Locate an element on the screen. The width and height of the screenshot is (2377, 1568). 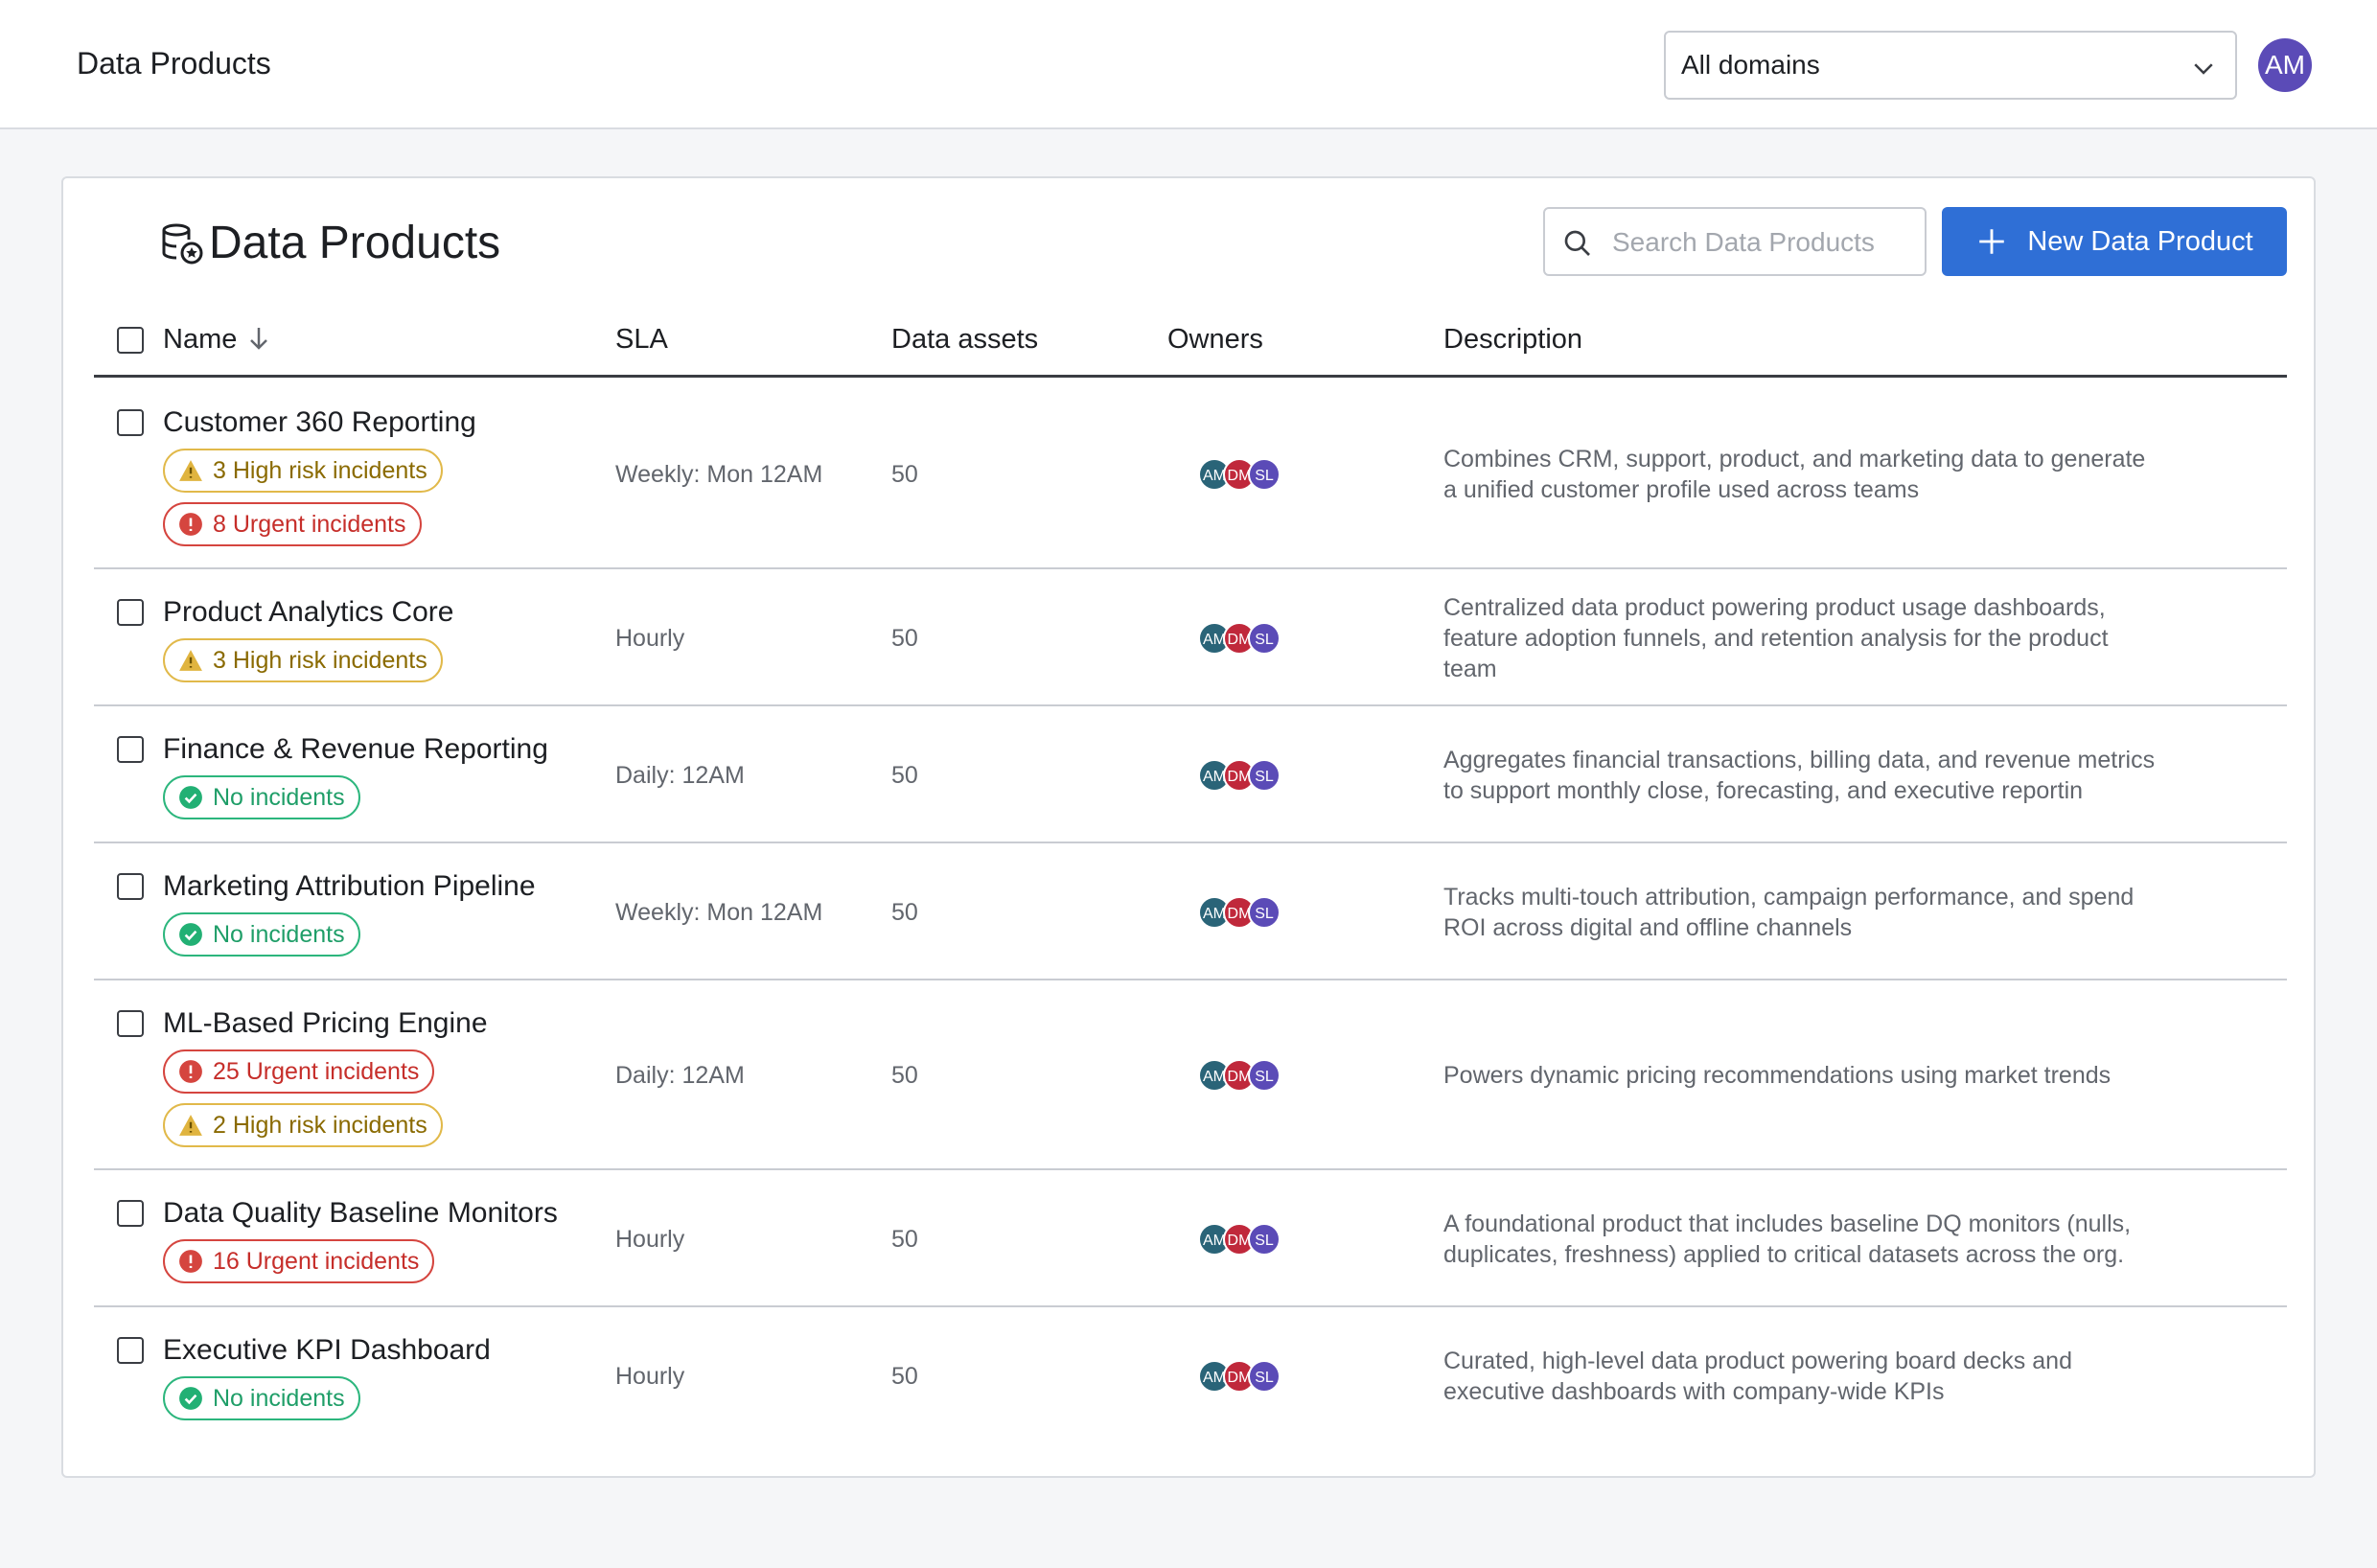
column-header-data-assets: Data assets is located at coordinates (965, 339).